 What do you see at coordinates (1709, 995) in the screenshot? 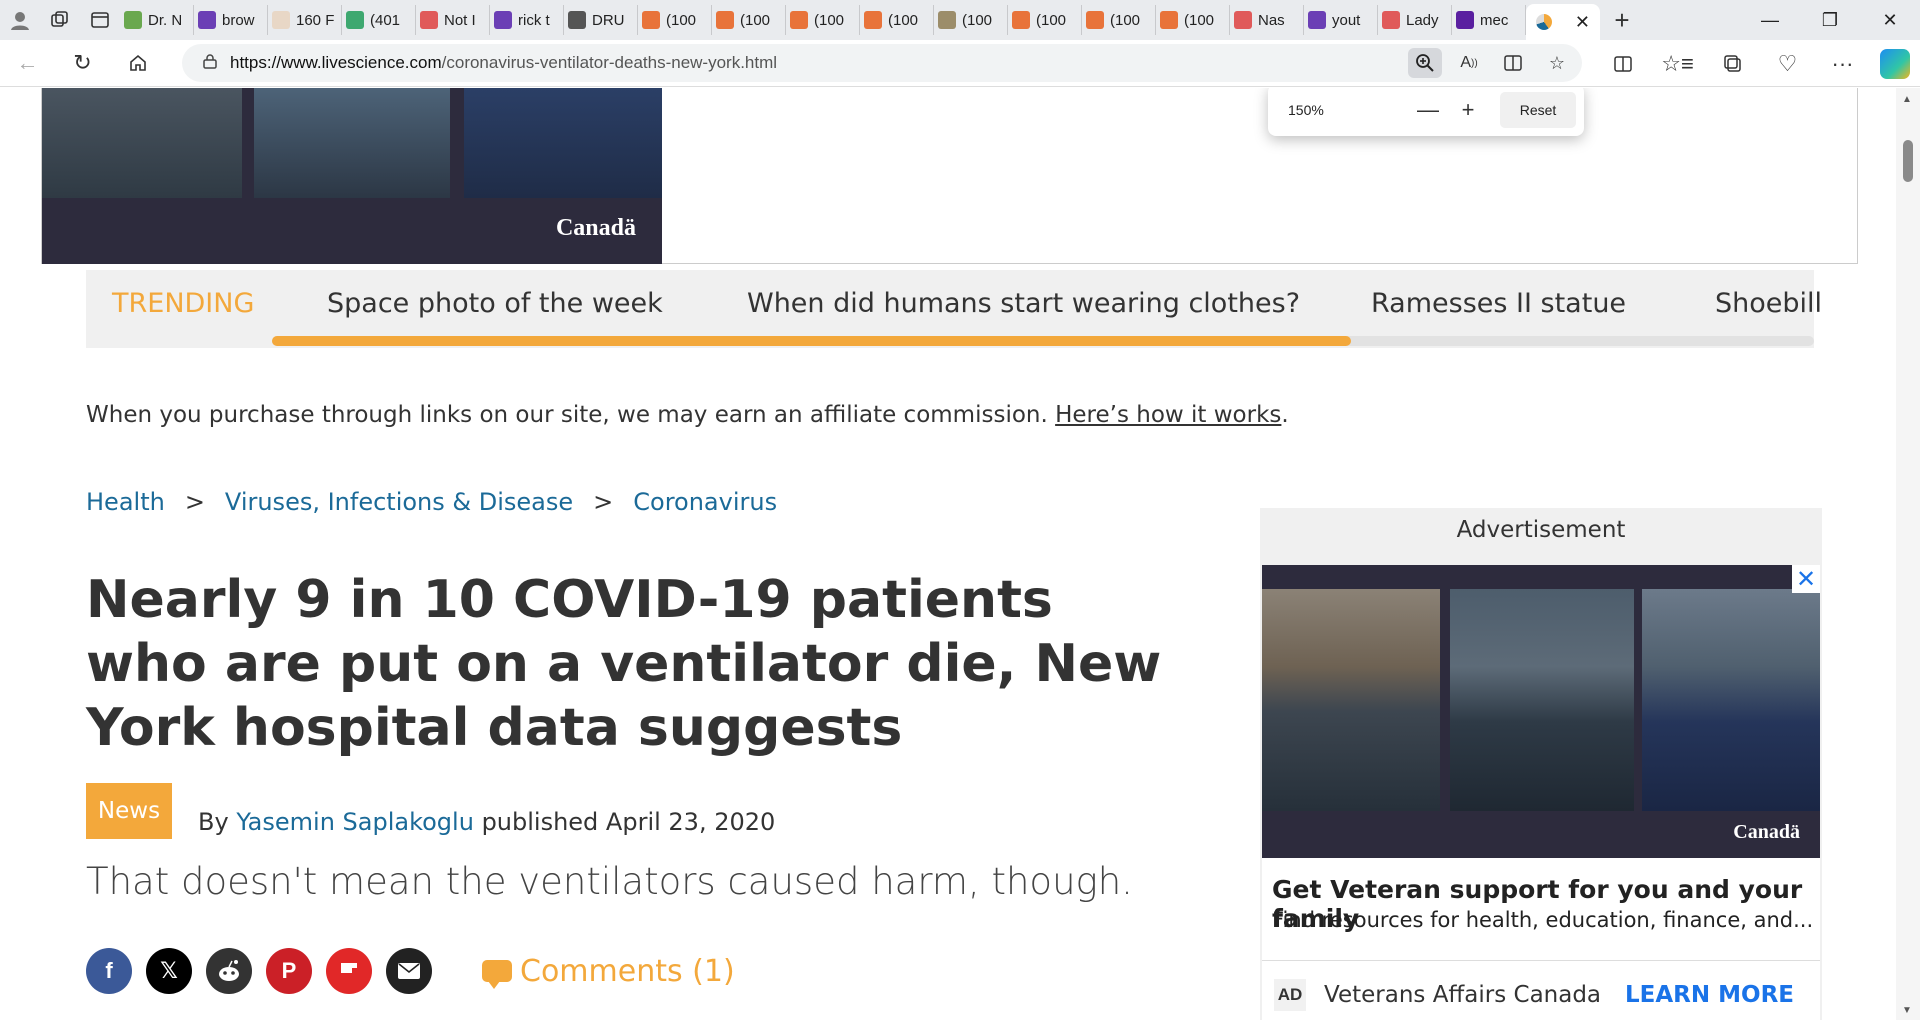
I see `learn-more-button: LEARN MORE` at bounding box center [1709, 995].